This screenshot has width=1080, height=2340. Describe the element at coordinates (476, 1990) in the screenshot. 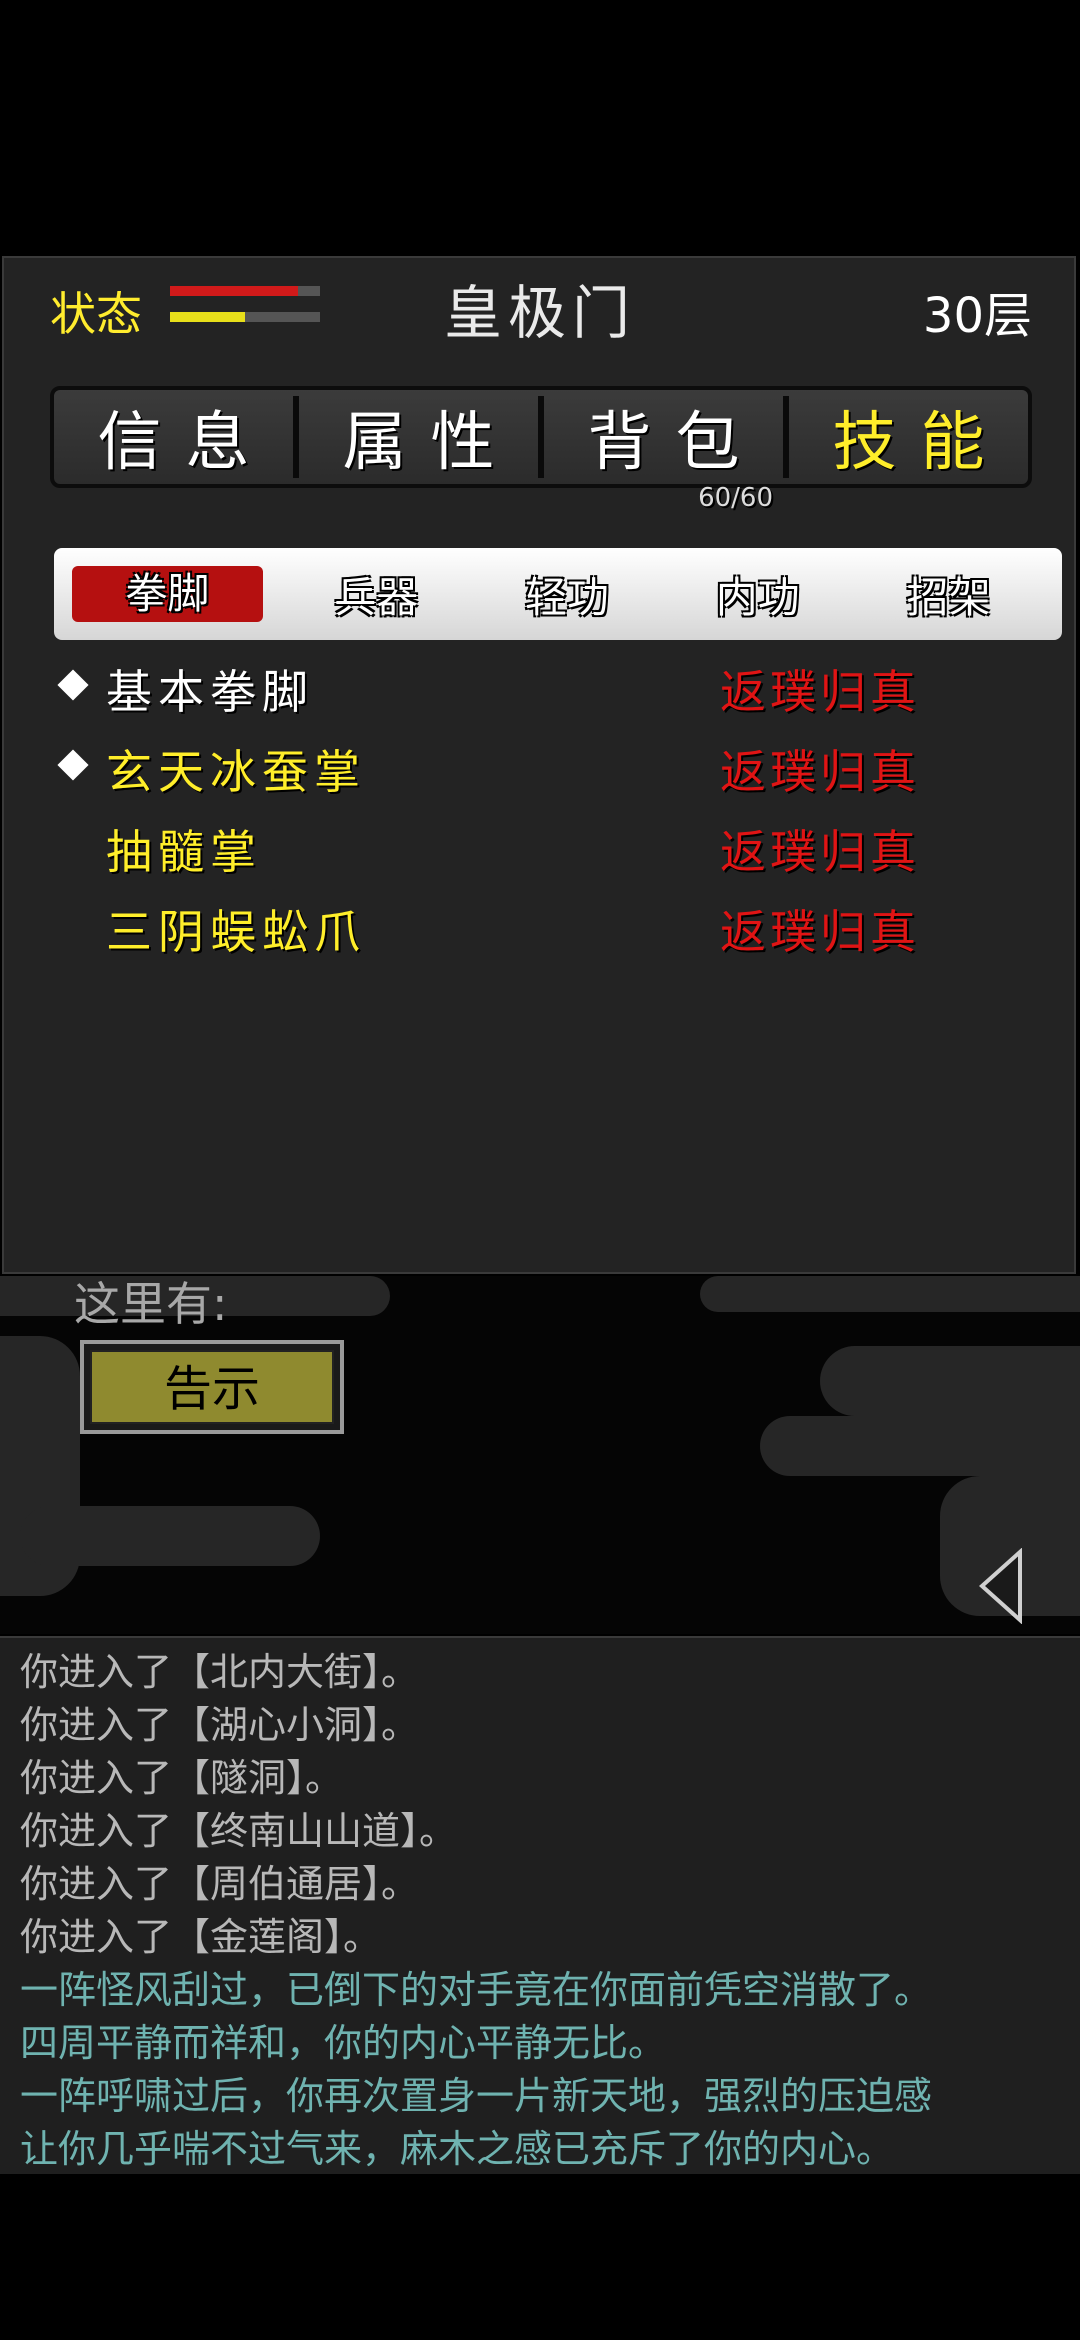

I see `log-line: 一阵怪风刮过，已倒下的对手竟在你面前凭空消散了。` at that location.